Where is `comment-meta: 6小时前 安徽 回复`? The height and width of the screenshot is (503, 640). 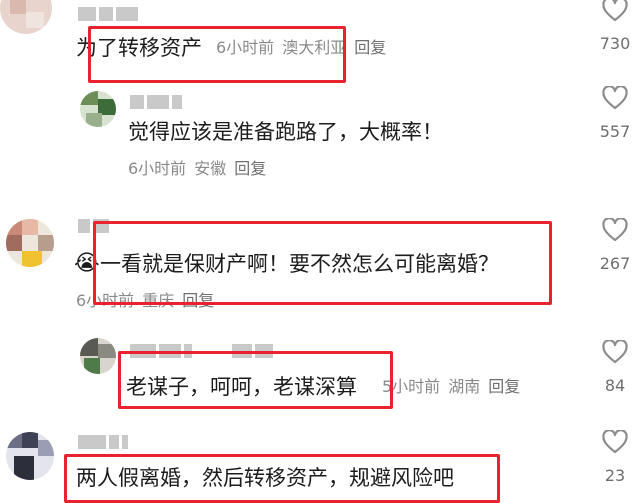 comment-meta: 6小时前 安徽 回复 is located at coordinates (197, 169).